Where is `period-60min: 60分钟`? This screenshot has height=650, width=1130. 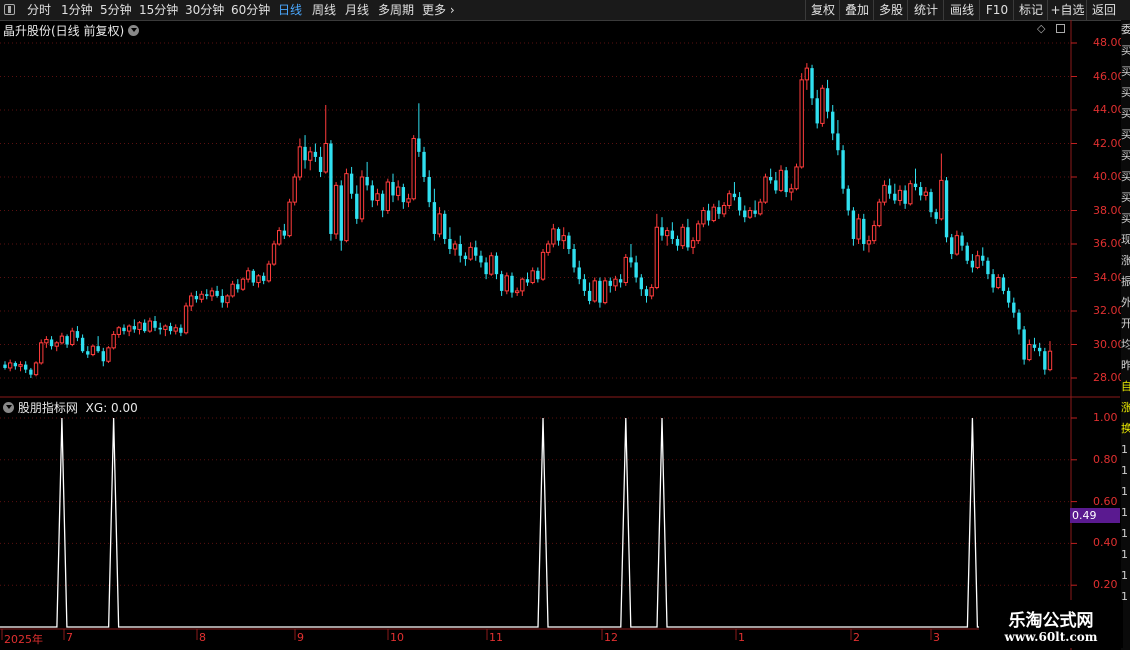
period-60min: 60分钟 is located at coordinates (250, 10).